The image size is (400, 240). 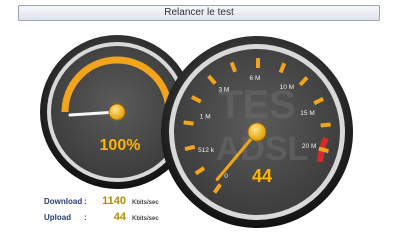 What do you see at coordinates (307, 113) in the screenshot?
I see `speed-tick-label: 15 M` at bounding box center [307, 113].